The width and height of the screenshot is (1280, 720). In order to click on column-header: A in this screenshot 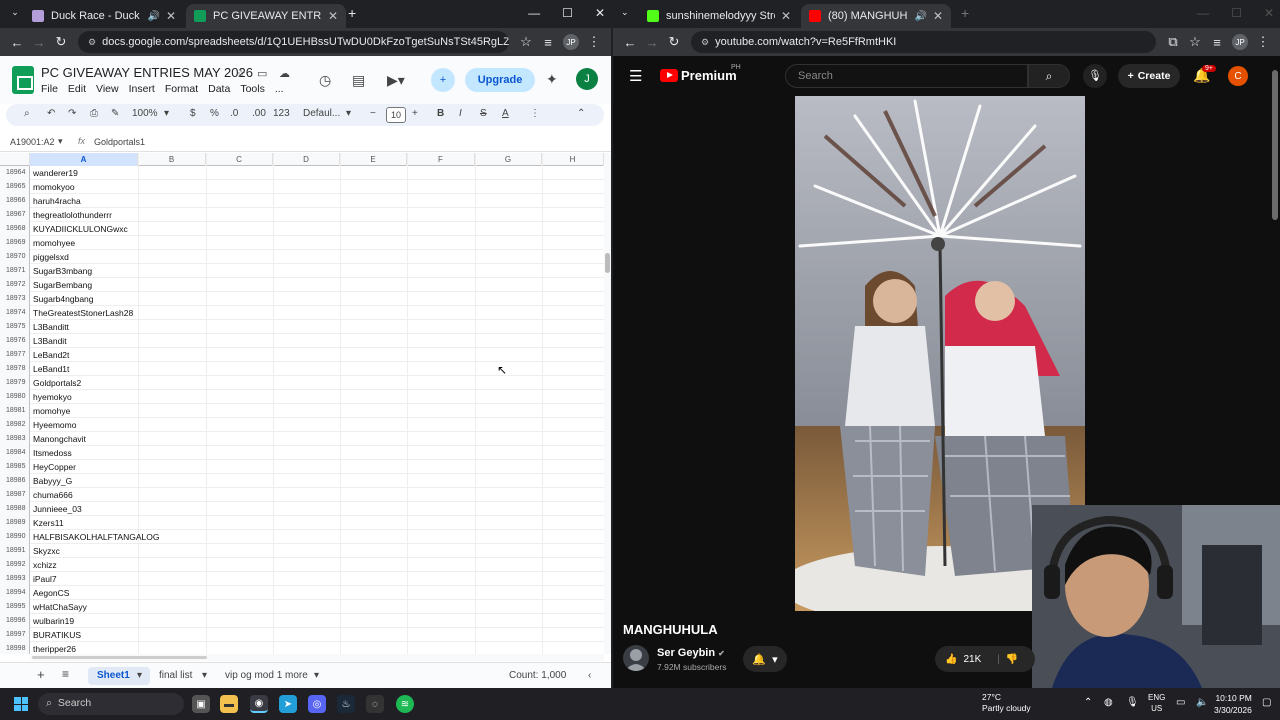, I will do `click(84, 159)`.